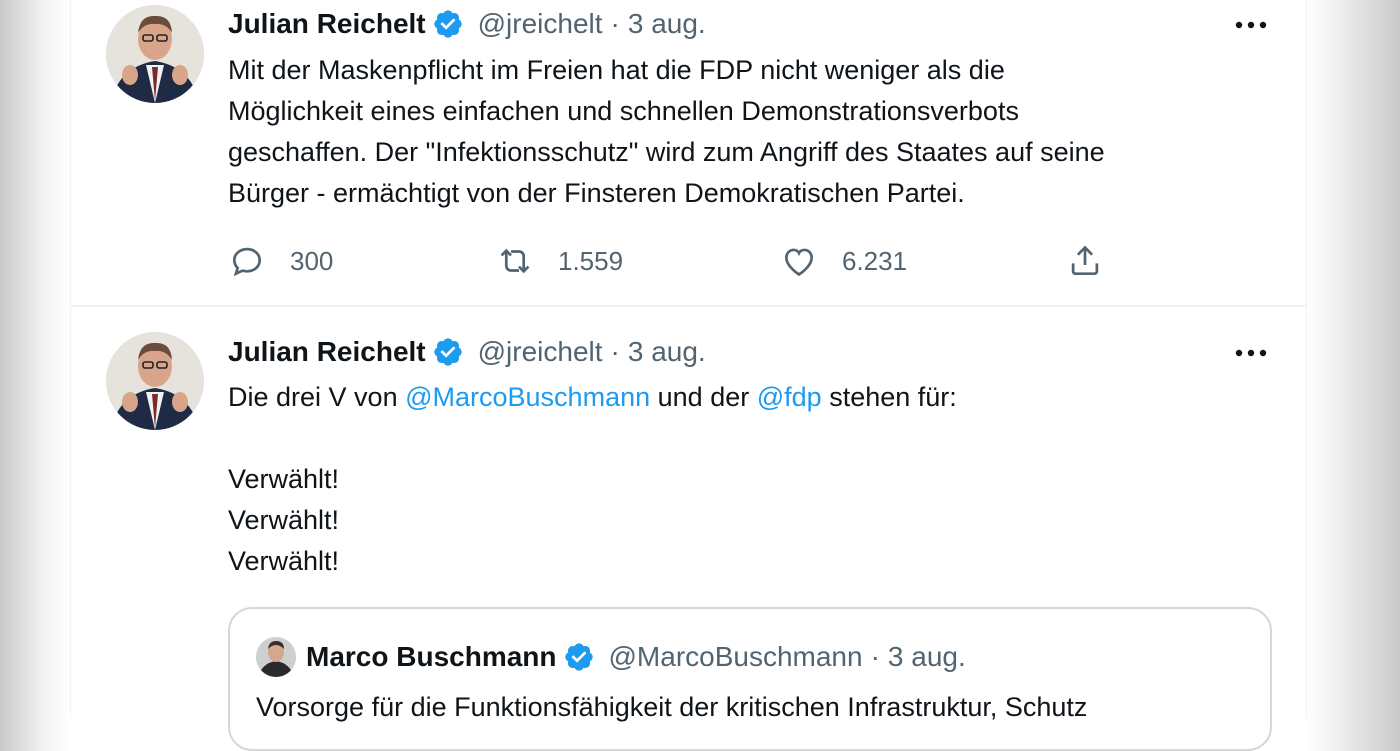 Image resolution: width=1400 pixels, height=751 pixels. Describe the element at coordinates (703, 397) in the screenshot. I see `text-fragment: und der` at that location.